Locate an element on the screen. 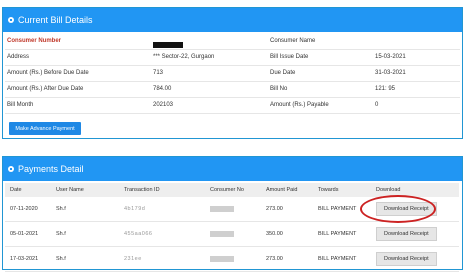 The width and height of the screenshot is (474, 272). bill-row: Bill Month 202103 Amount (Rs.) Payable 0 is located at coordinates (232, 106).